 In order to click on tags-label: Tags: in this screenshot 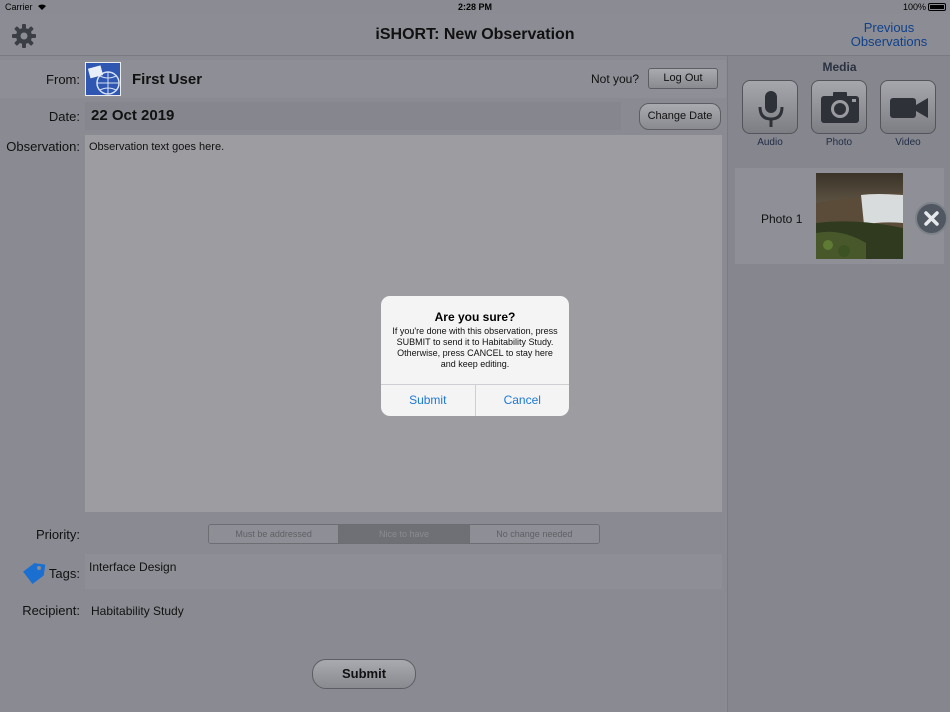, I will do `click(64, 573)`.